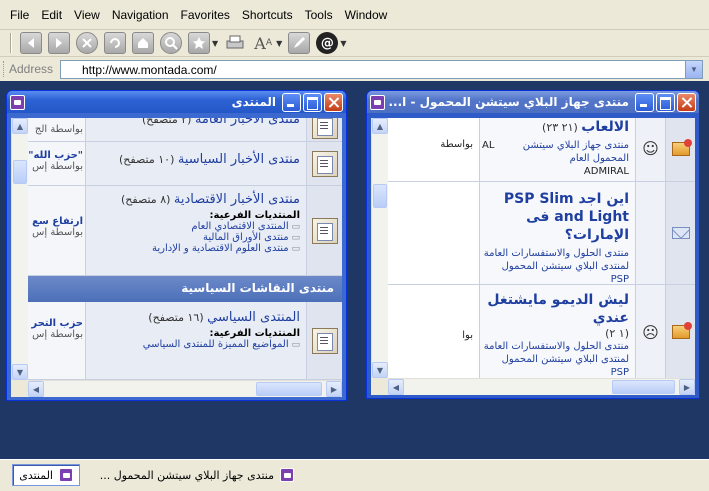  I want to click on category-header: منتدى النقاشات السياسية, so click(185, 289).